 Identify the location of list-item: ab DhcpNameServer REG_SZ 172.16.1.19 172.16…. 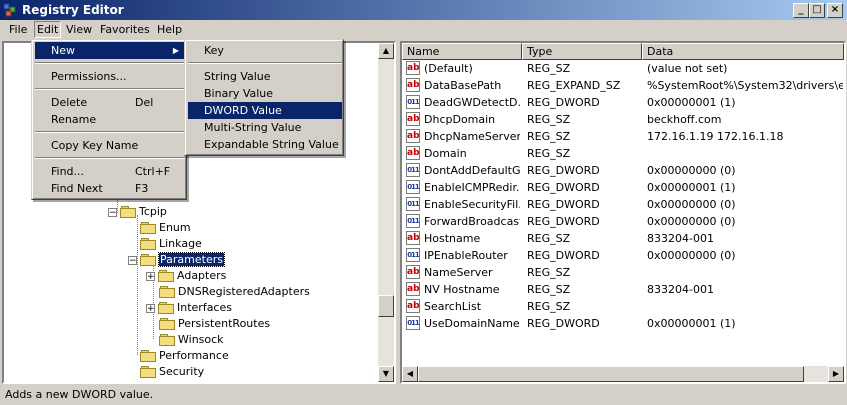
(623, 136).